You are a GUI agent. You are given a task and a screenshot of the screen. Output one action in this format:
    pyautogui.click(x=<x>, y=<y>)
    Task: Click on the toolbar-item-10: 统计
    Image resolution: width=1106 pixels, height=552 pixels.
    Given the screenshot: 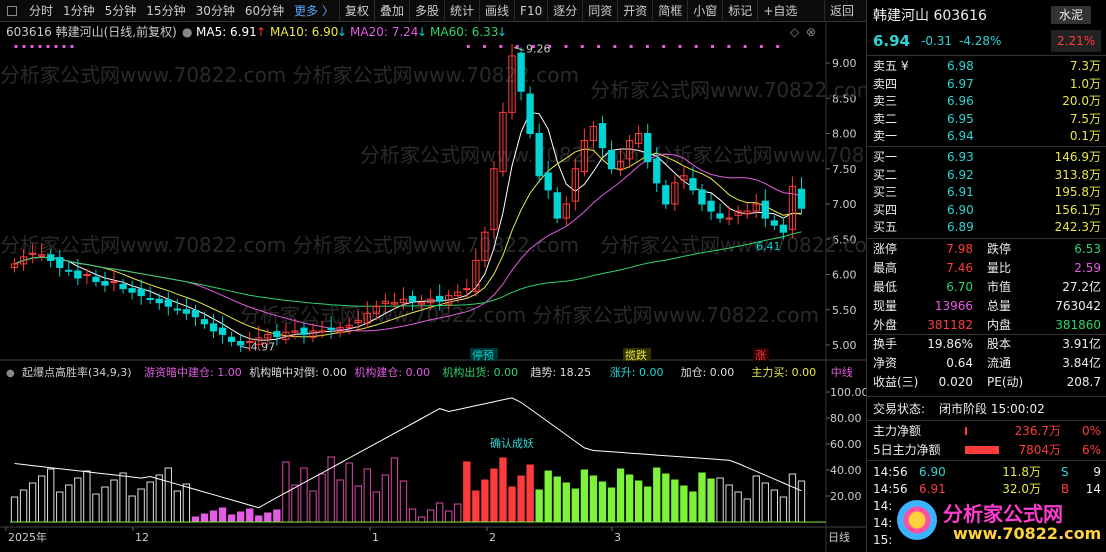 What is the action you would take?
    pyautogui.click(x=461, y=11)
    